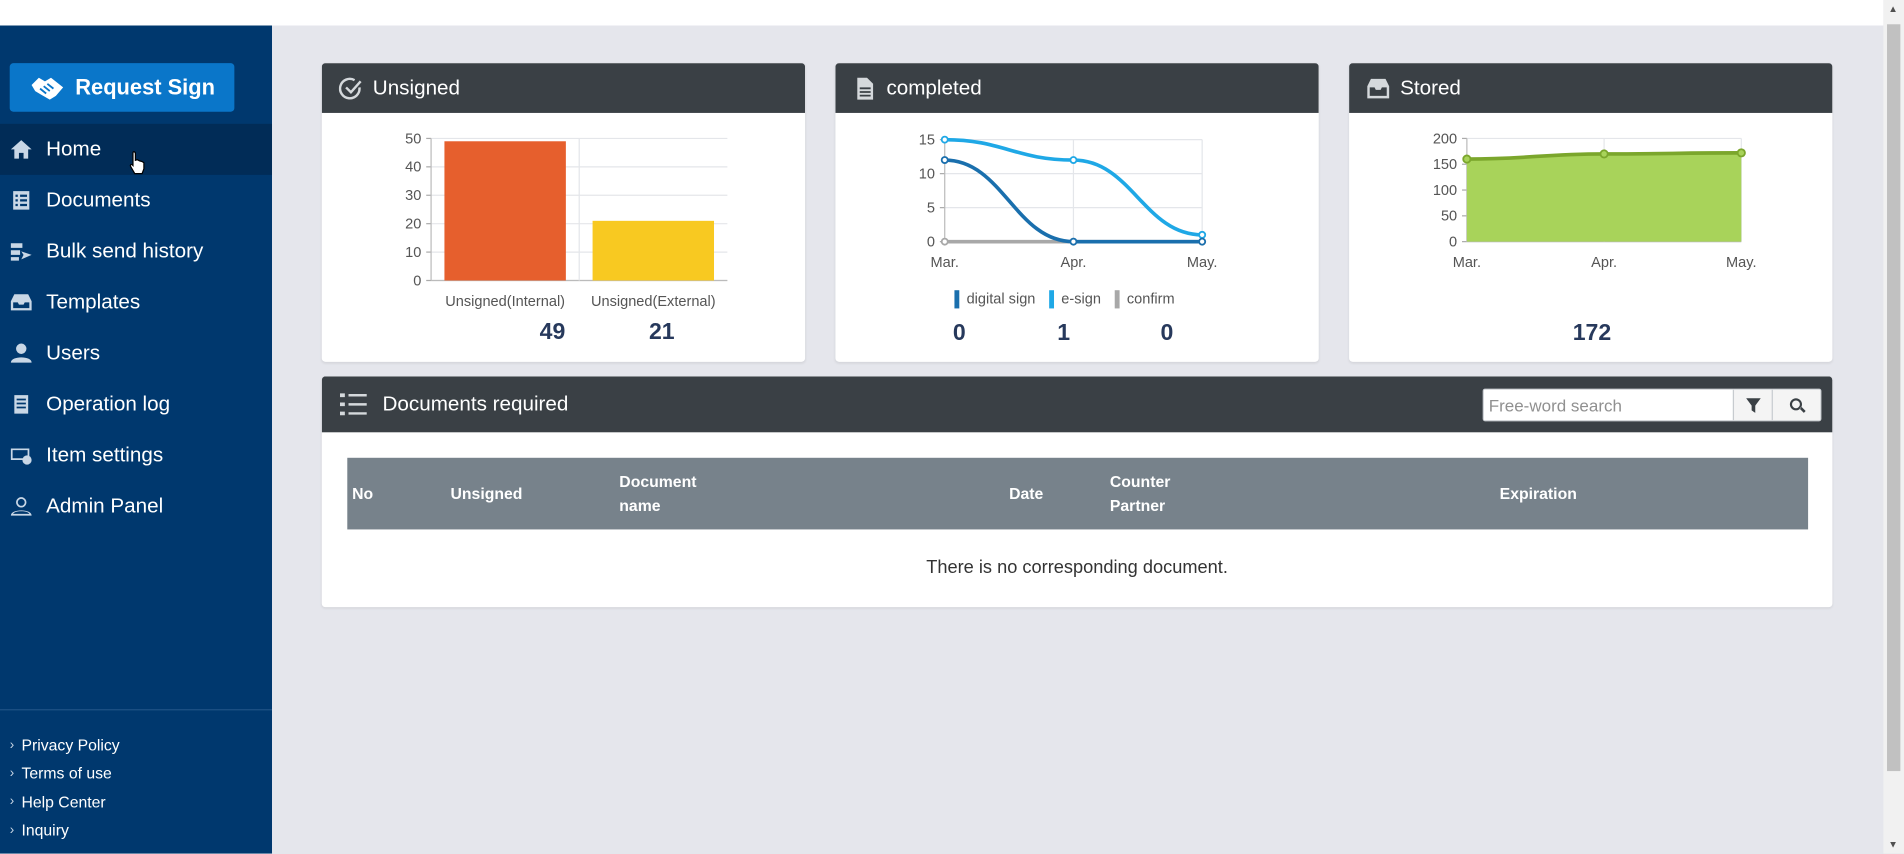 The height and width of the screenshot is (854, 1904). What do you see at coordinates (21, 251) in the screenshot?
I see `bulk-send-icon` at bounding box center [21, 251].